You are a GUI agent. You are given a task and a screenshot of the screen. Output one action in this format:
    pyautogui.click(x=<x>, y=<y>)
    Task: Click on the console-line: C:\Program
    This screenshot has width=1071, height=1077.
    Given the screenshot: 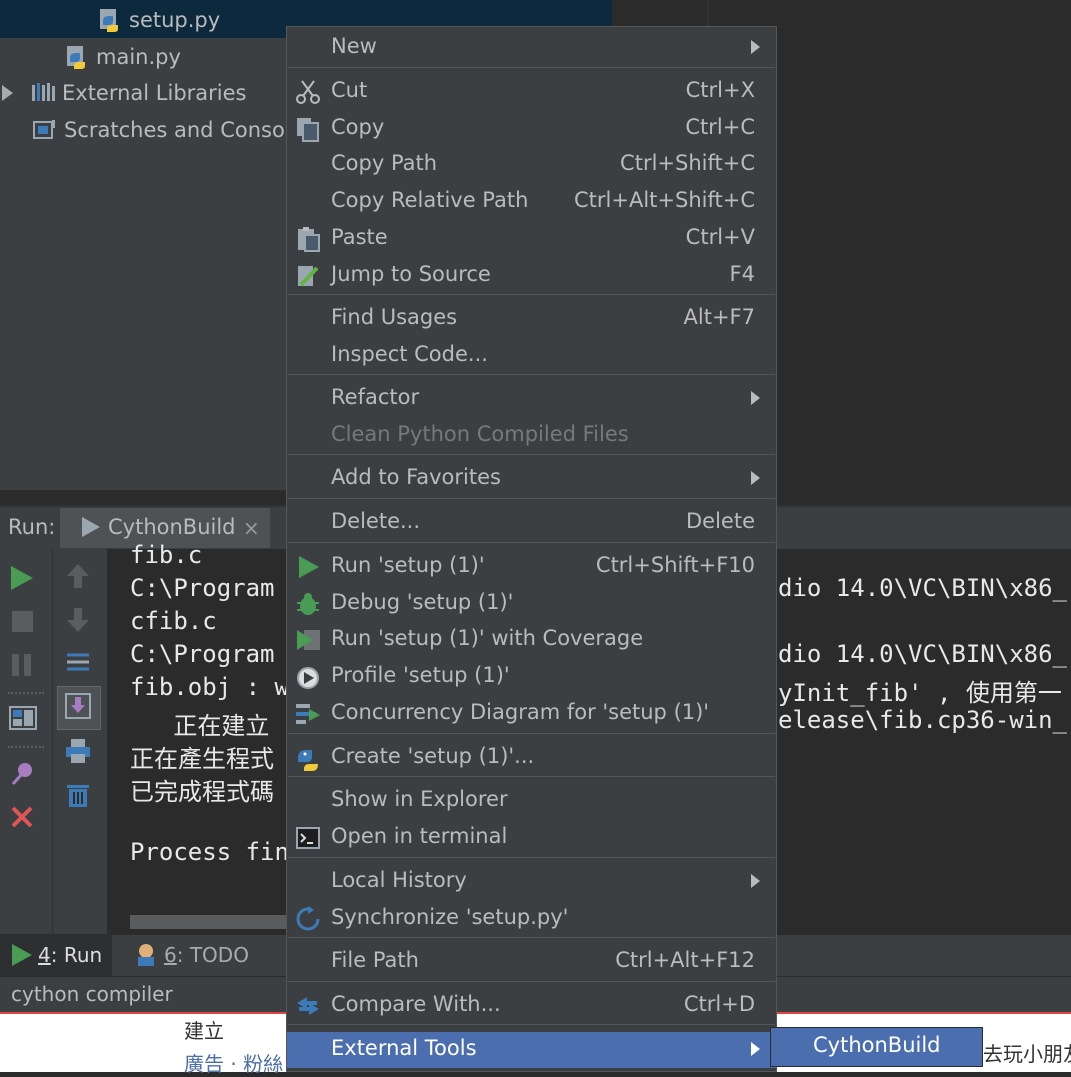 What is the action you would take?
    pyautogui.click(x=202, y=654)
    